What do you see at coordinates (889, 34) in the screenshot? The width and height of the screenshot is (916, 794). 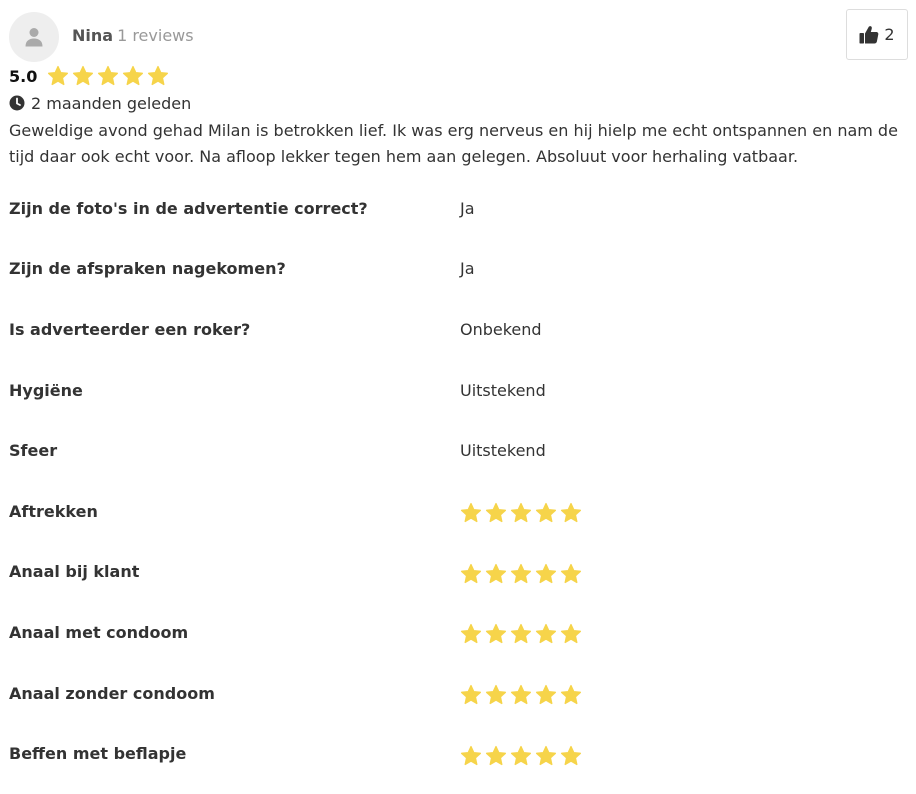 I see `like-count: 2` at bounding box center [889, 34].